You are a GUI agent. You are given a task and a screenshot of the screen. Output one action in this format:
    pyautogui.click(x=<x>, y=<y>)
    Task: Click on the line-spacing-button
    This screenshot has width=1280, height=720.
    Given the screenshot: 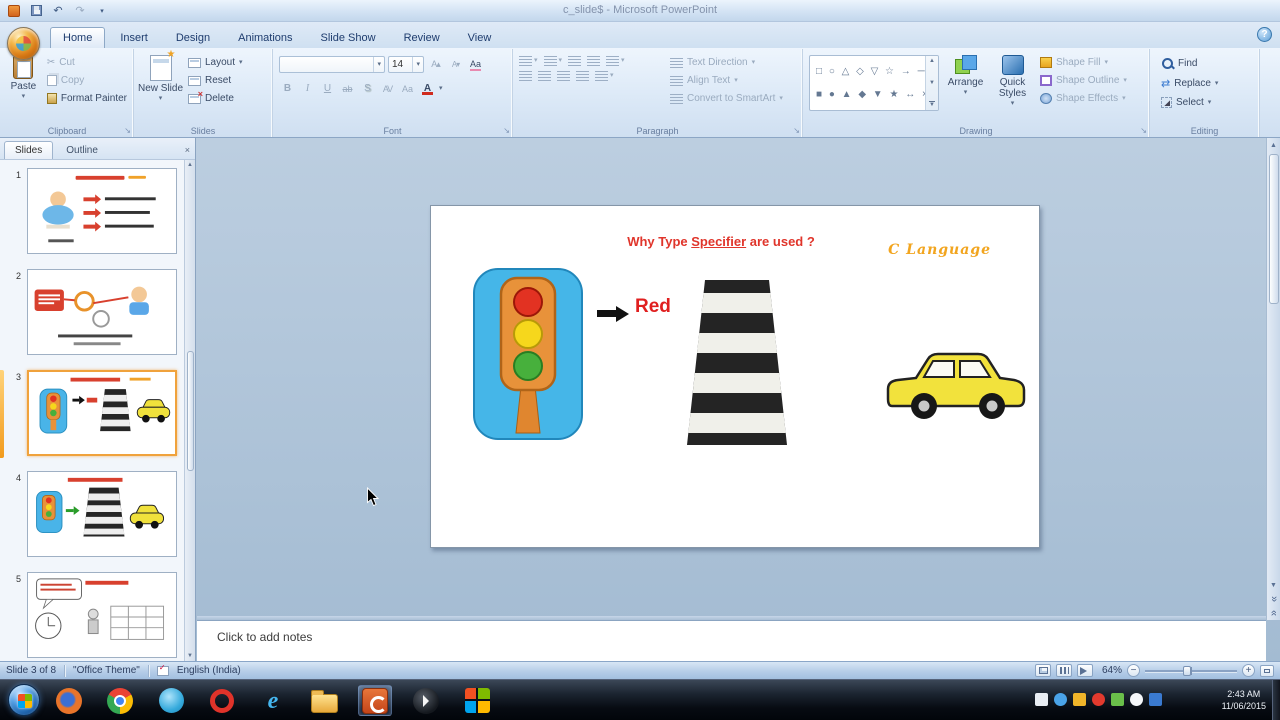 What is the action you would take?
    pyautogui.click(x=615, y=61)
    